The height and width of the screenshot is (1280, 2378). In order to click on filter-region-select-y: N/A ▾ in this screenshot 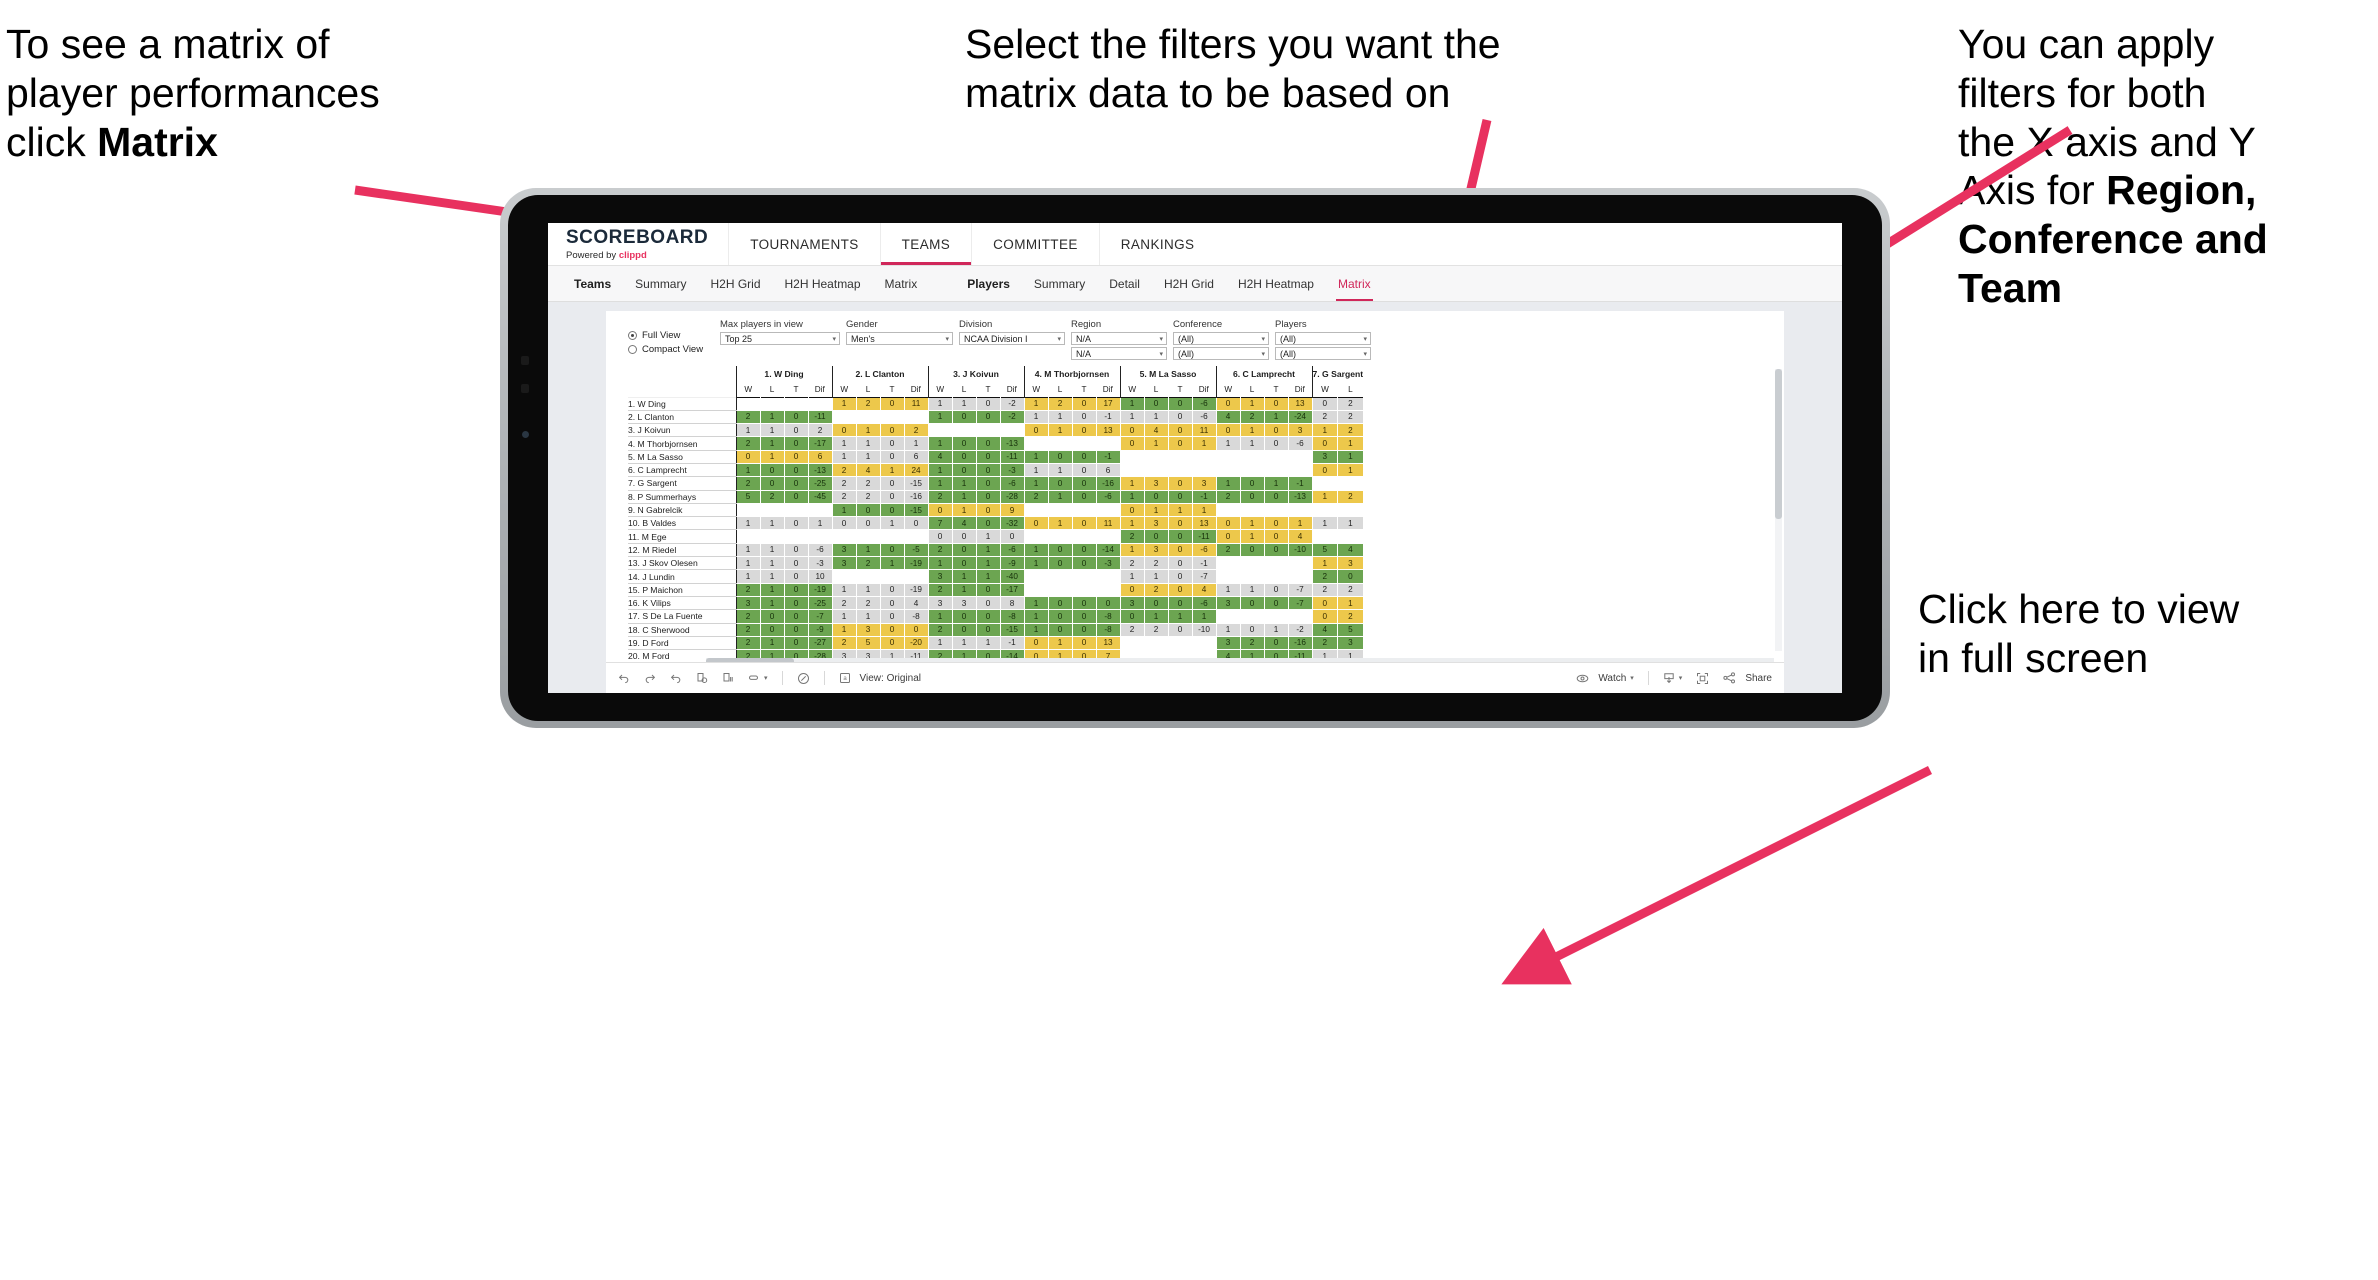, I will do `click(1119, 353)`.